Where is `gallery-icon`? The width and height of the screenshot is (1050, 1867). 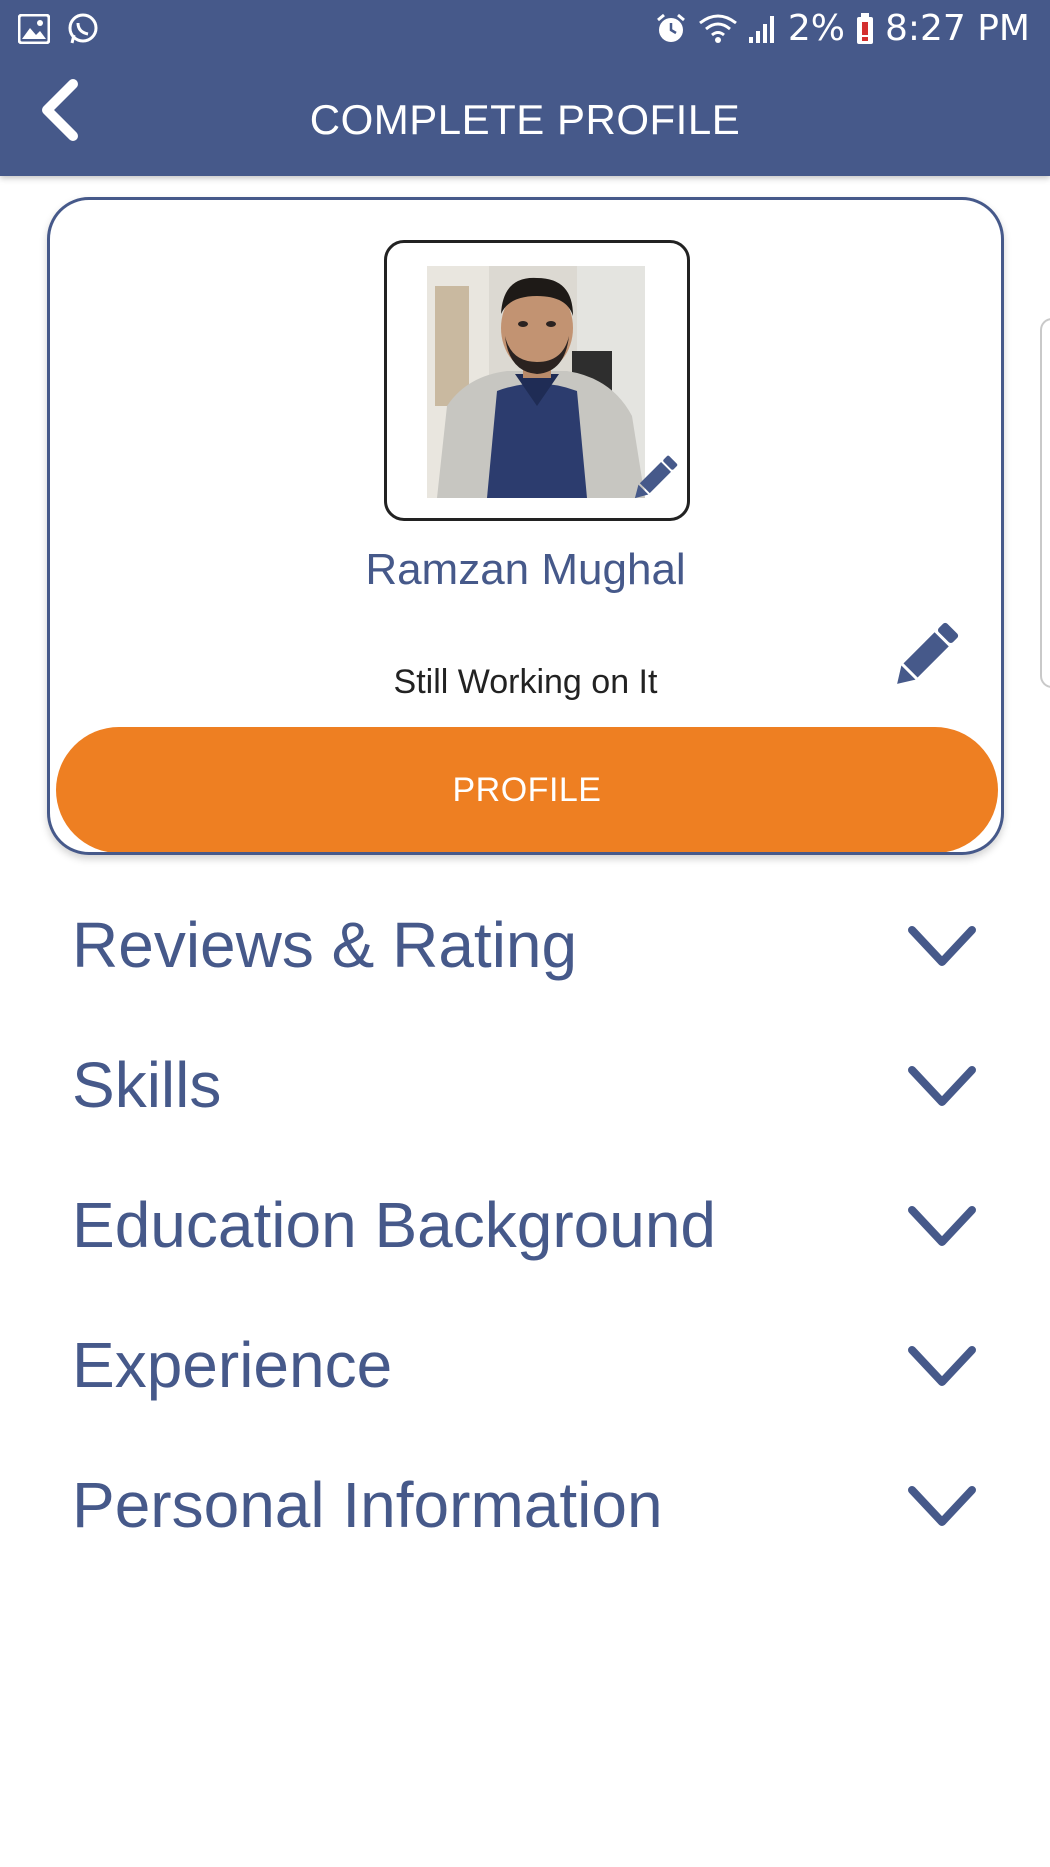
gallery-icon is located at coordinates (34, 31).